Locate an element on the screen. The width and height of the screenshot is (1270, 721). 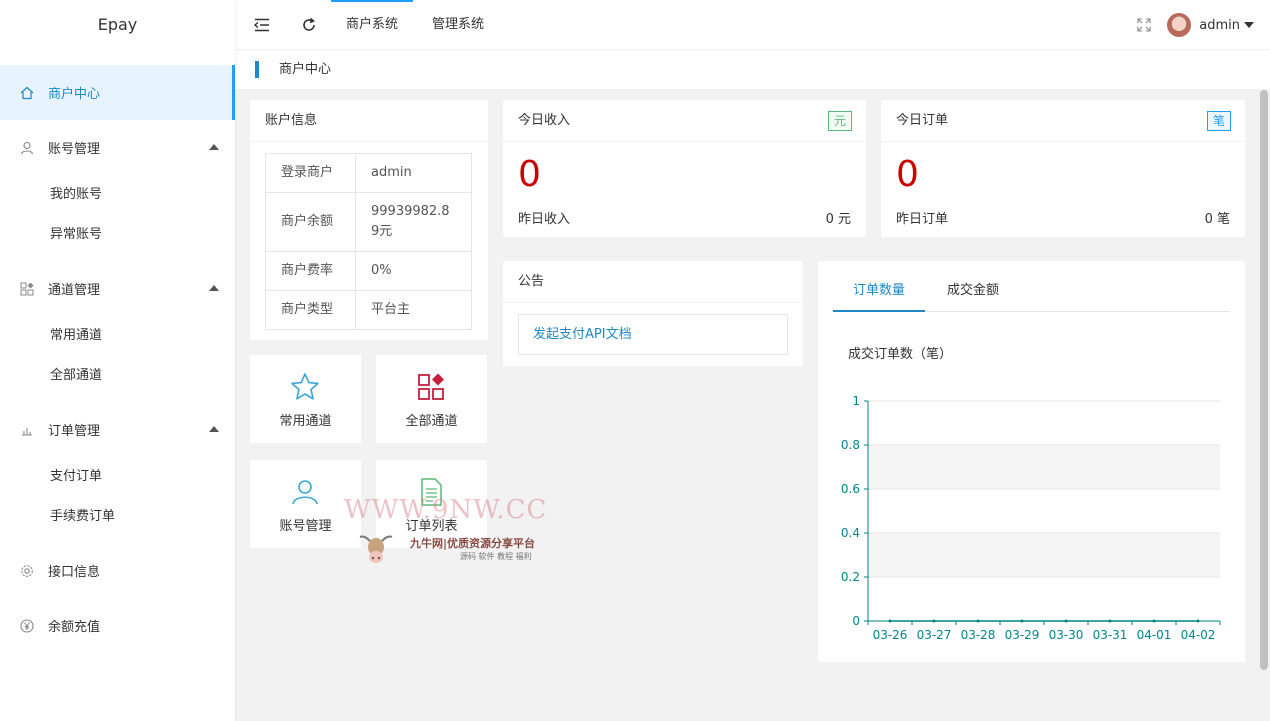
menu-fold-button is located at coordinates (262, 25).